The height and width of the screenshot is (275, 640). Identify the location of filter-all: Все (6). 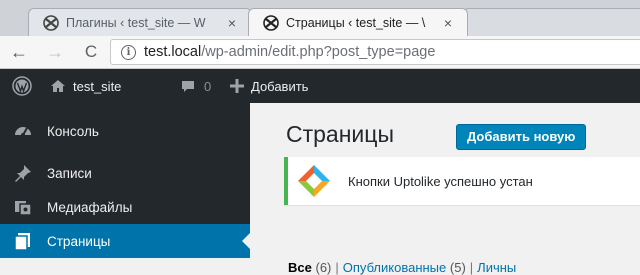
(309, 267).